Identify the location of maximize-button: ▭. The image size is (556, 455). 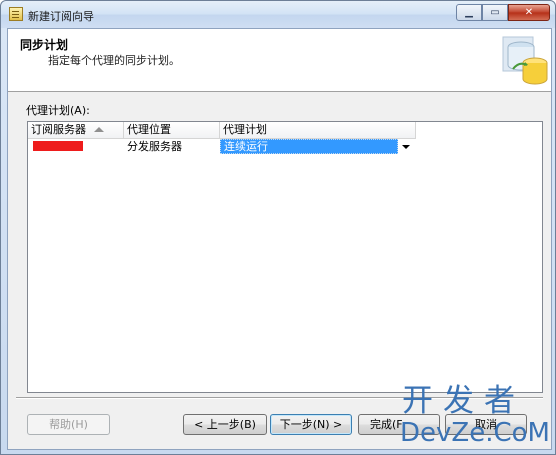
(495, 12).